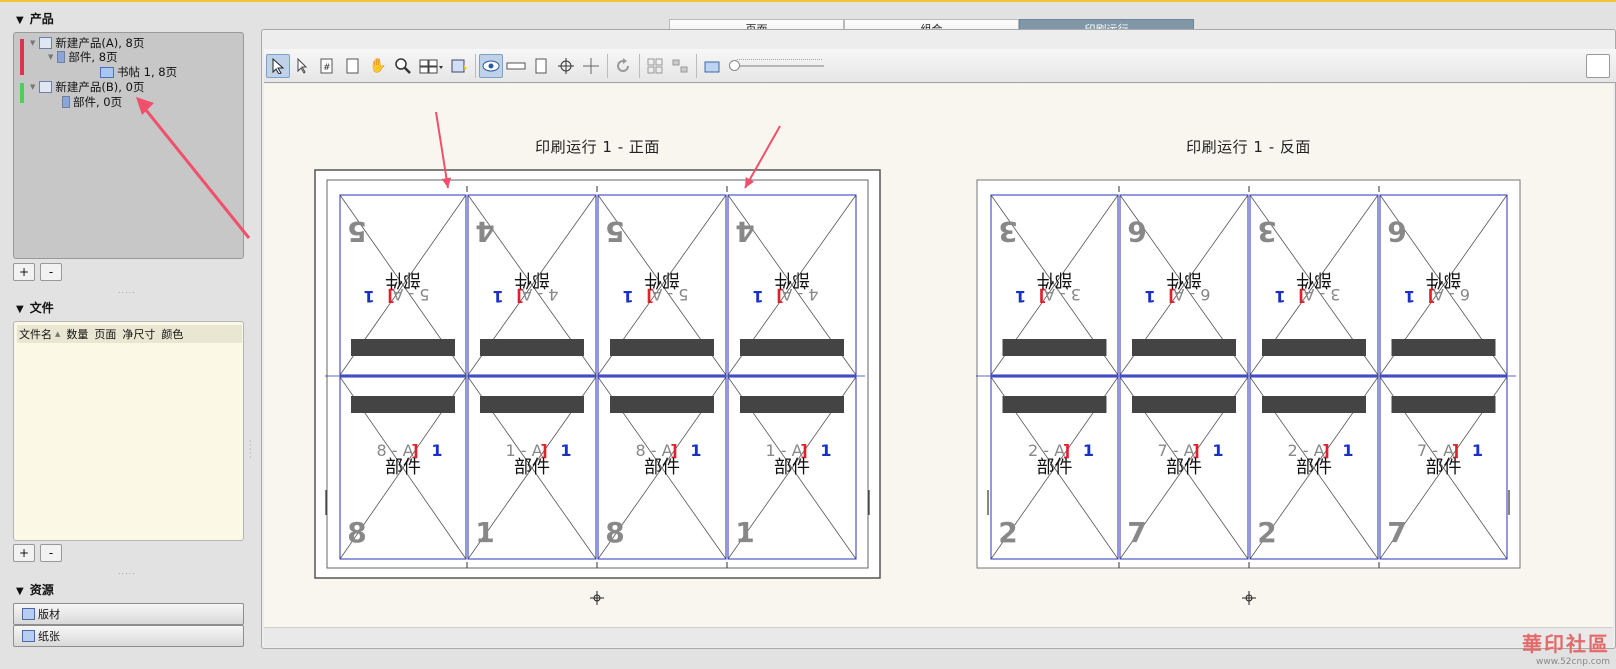 This screenshot has height=669, width=1616. I want to click on watermark-url: www.52cnp.com, so click(1572, 662).